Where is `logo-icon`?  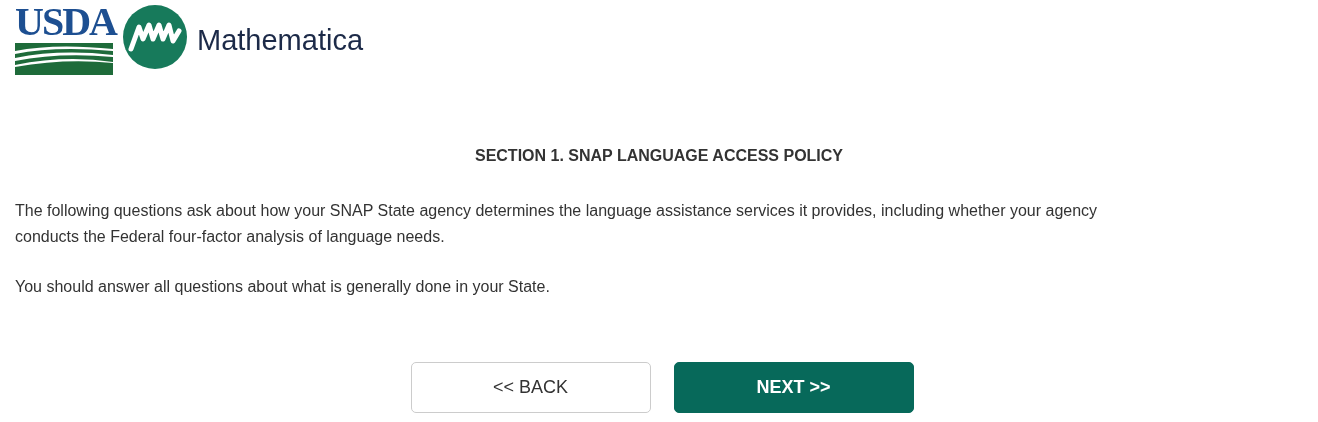
logo-icon is located at coordinates (155, 37).